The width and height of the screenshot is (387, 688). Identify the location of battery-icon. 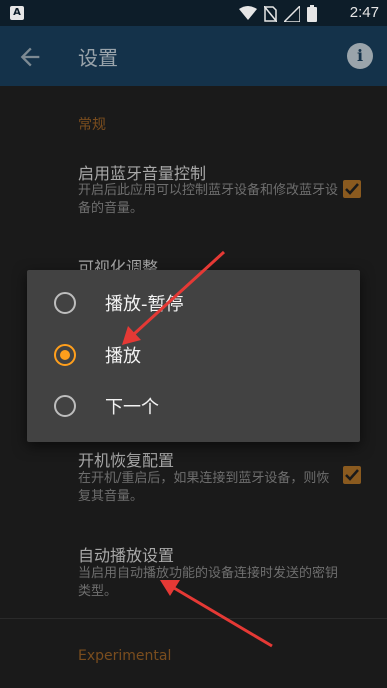
(312, 13).